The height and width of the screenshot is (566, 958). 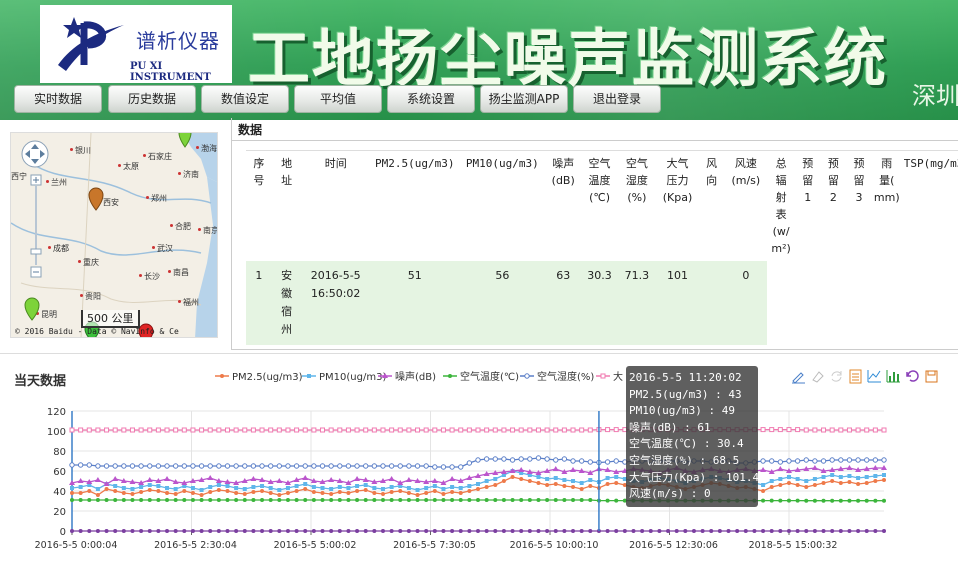 What do you see at coordinates (76, 545) in the screenshot?
I see `x-tick-label: 2016-5-5 0:00:04` at bounding box center [76, 545].